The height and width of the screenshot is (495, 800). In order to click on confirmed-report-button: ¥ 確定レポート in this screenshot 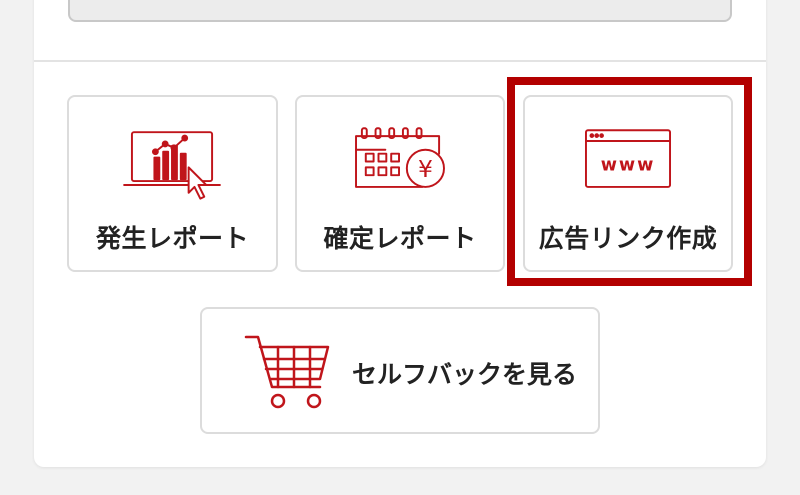, I will do `click(400, 183)`.